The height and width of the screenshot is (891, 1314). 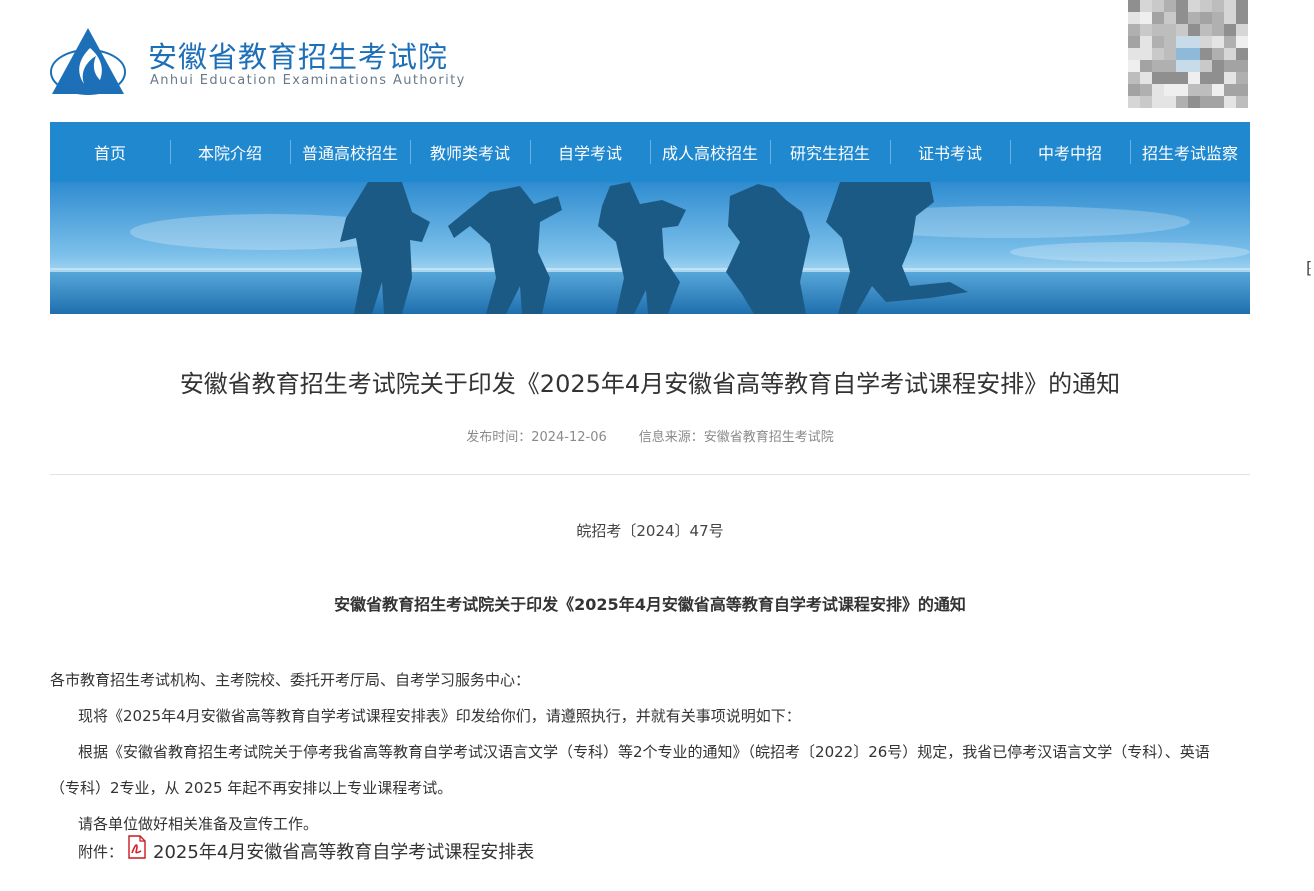 What do you see at coordinates (137, 847) in the screenshot?
I see `pdf-file-icon` at bounding box center [137, 847].